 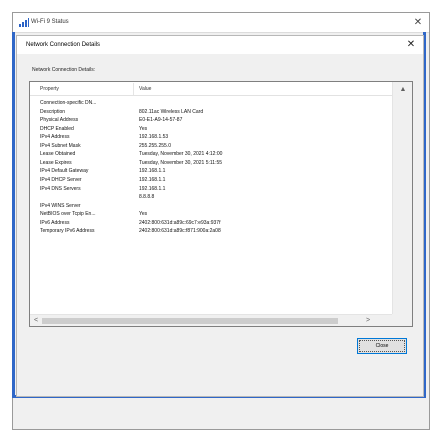 I want to click on row-value: E0-E1-A9-14-57-87, so click(x=161, y=120).